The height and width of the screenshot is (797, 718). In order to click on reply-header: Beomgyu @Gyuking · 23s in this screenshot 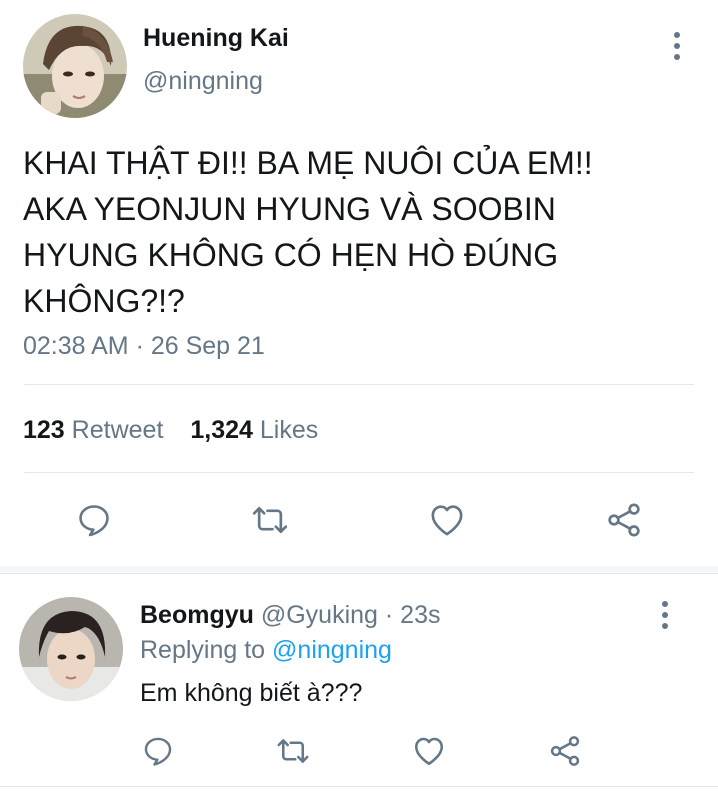, I will do `click(290, 615)`.